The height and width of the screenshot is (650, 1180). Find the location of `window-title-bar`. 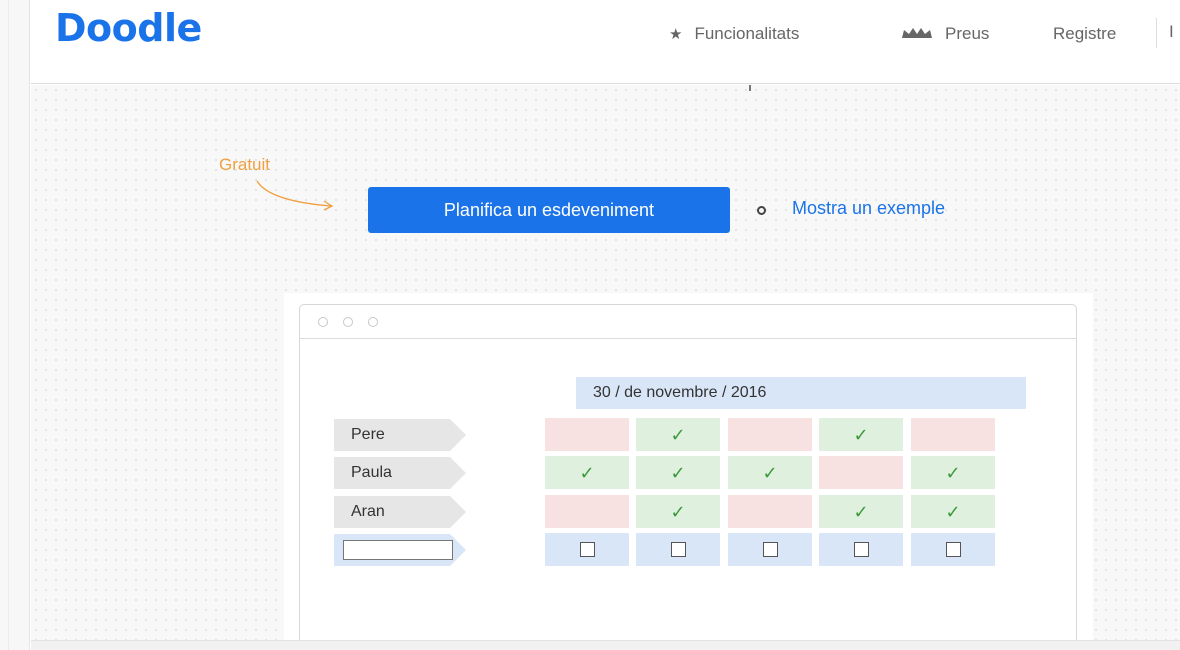

window-title-bar is located at coordinates (688, 322).